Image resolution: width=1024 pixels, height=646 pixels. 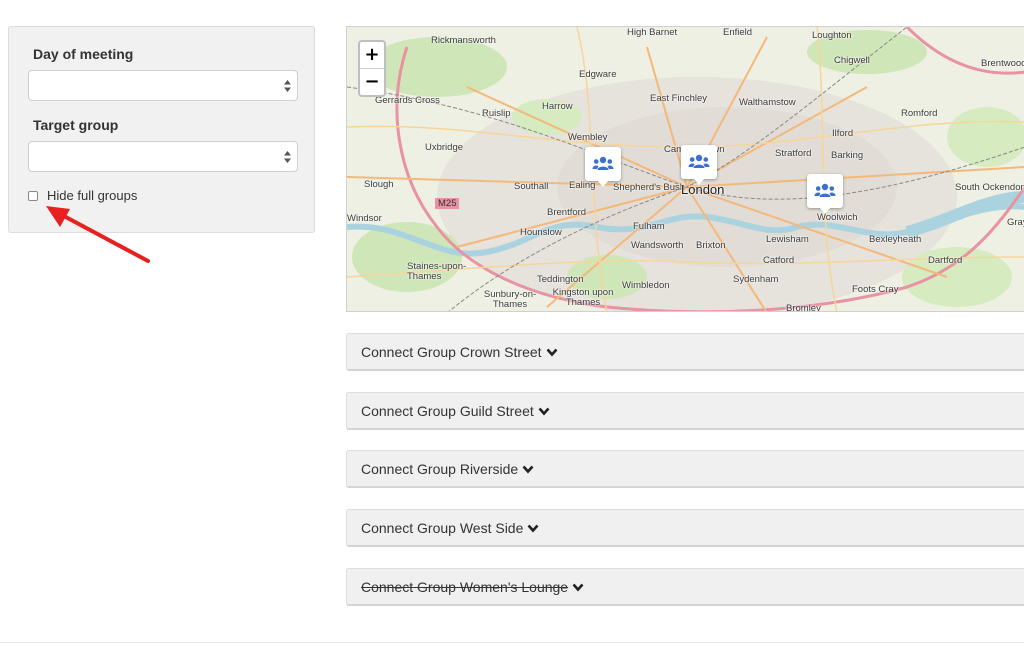 What do you see at coordinates (832, 35) in the screenshot?
I see `map-place-label: Loughton` at bounding box center [832, 35].